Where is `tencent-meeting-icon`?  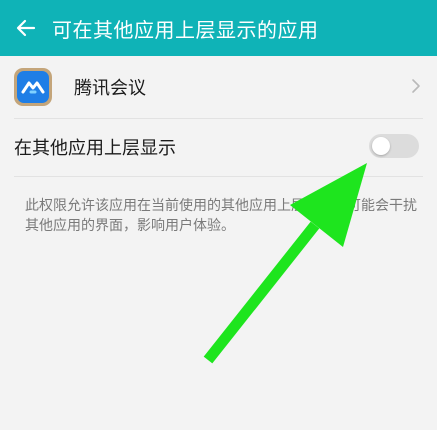
tencent-meeting-icon is located at coordinates (33, 87).